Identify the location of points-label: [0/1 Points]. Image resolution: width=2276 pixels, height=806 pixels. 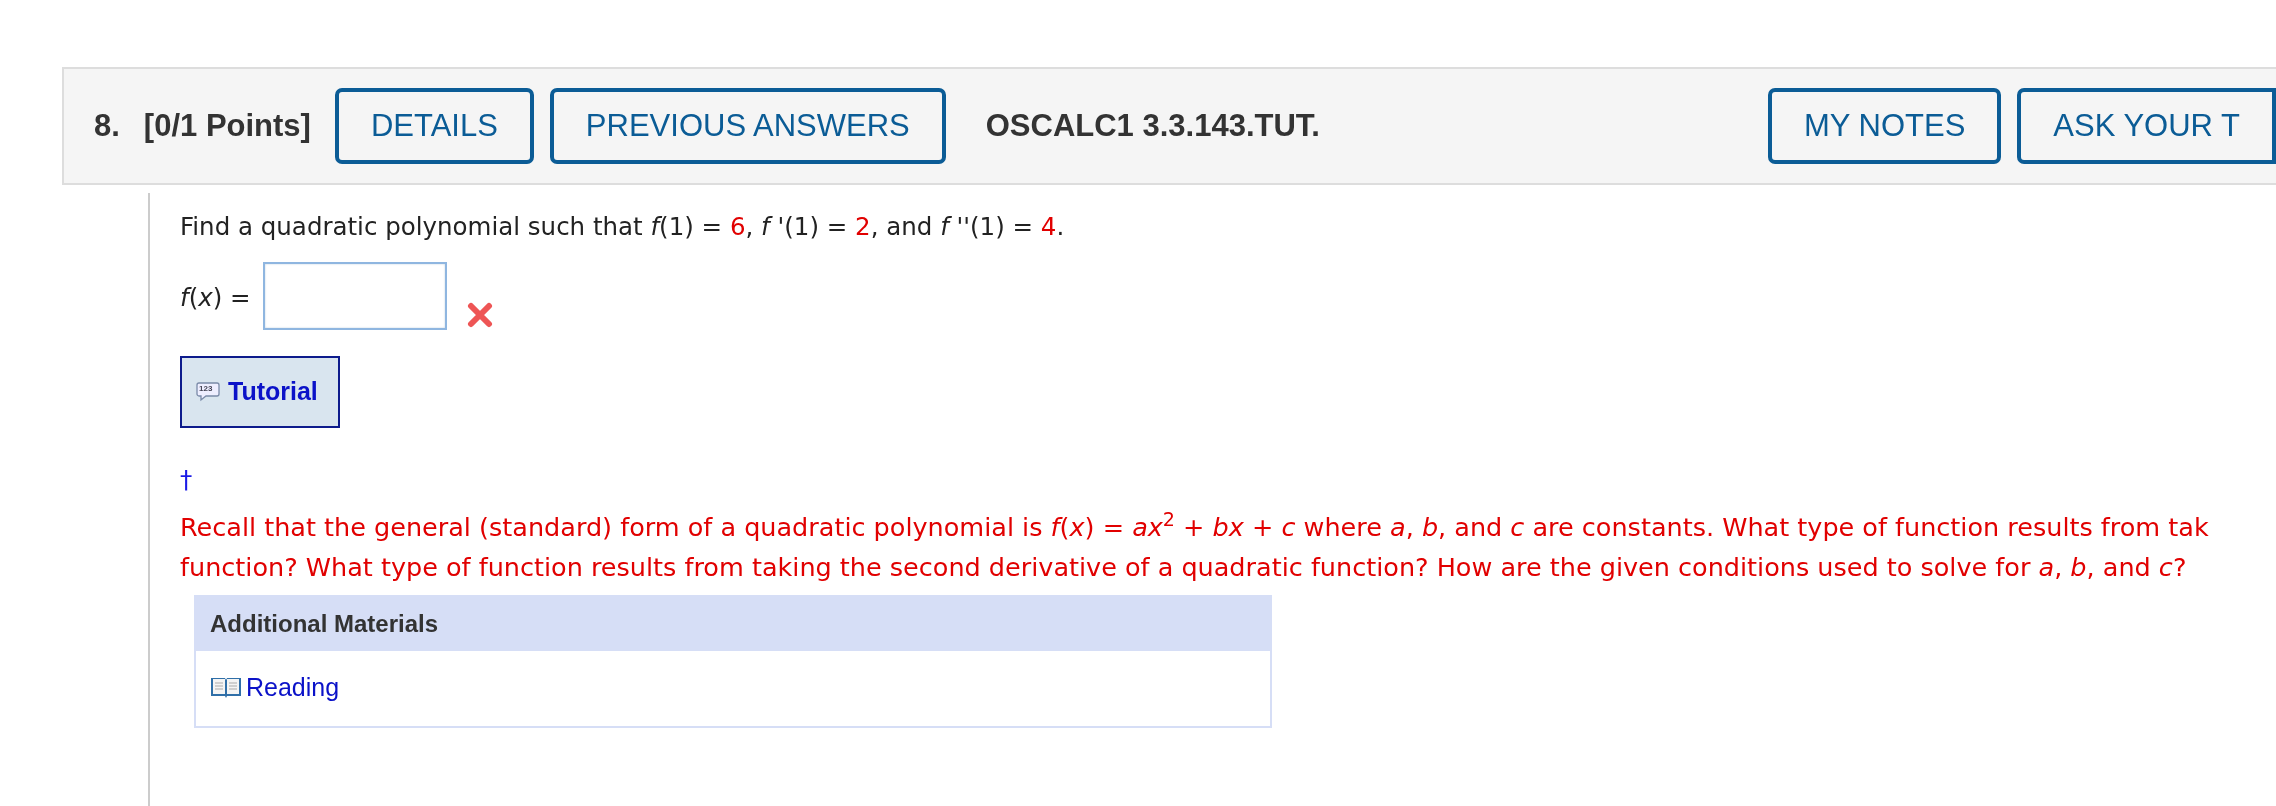
(227, 125).